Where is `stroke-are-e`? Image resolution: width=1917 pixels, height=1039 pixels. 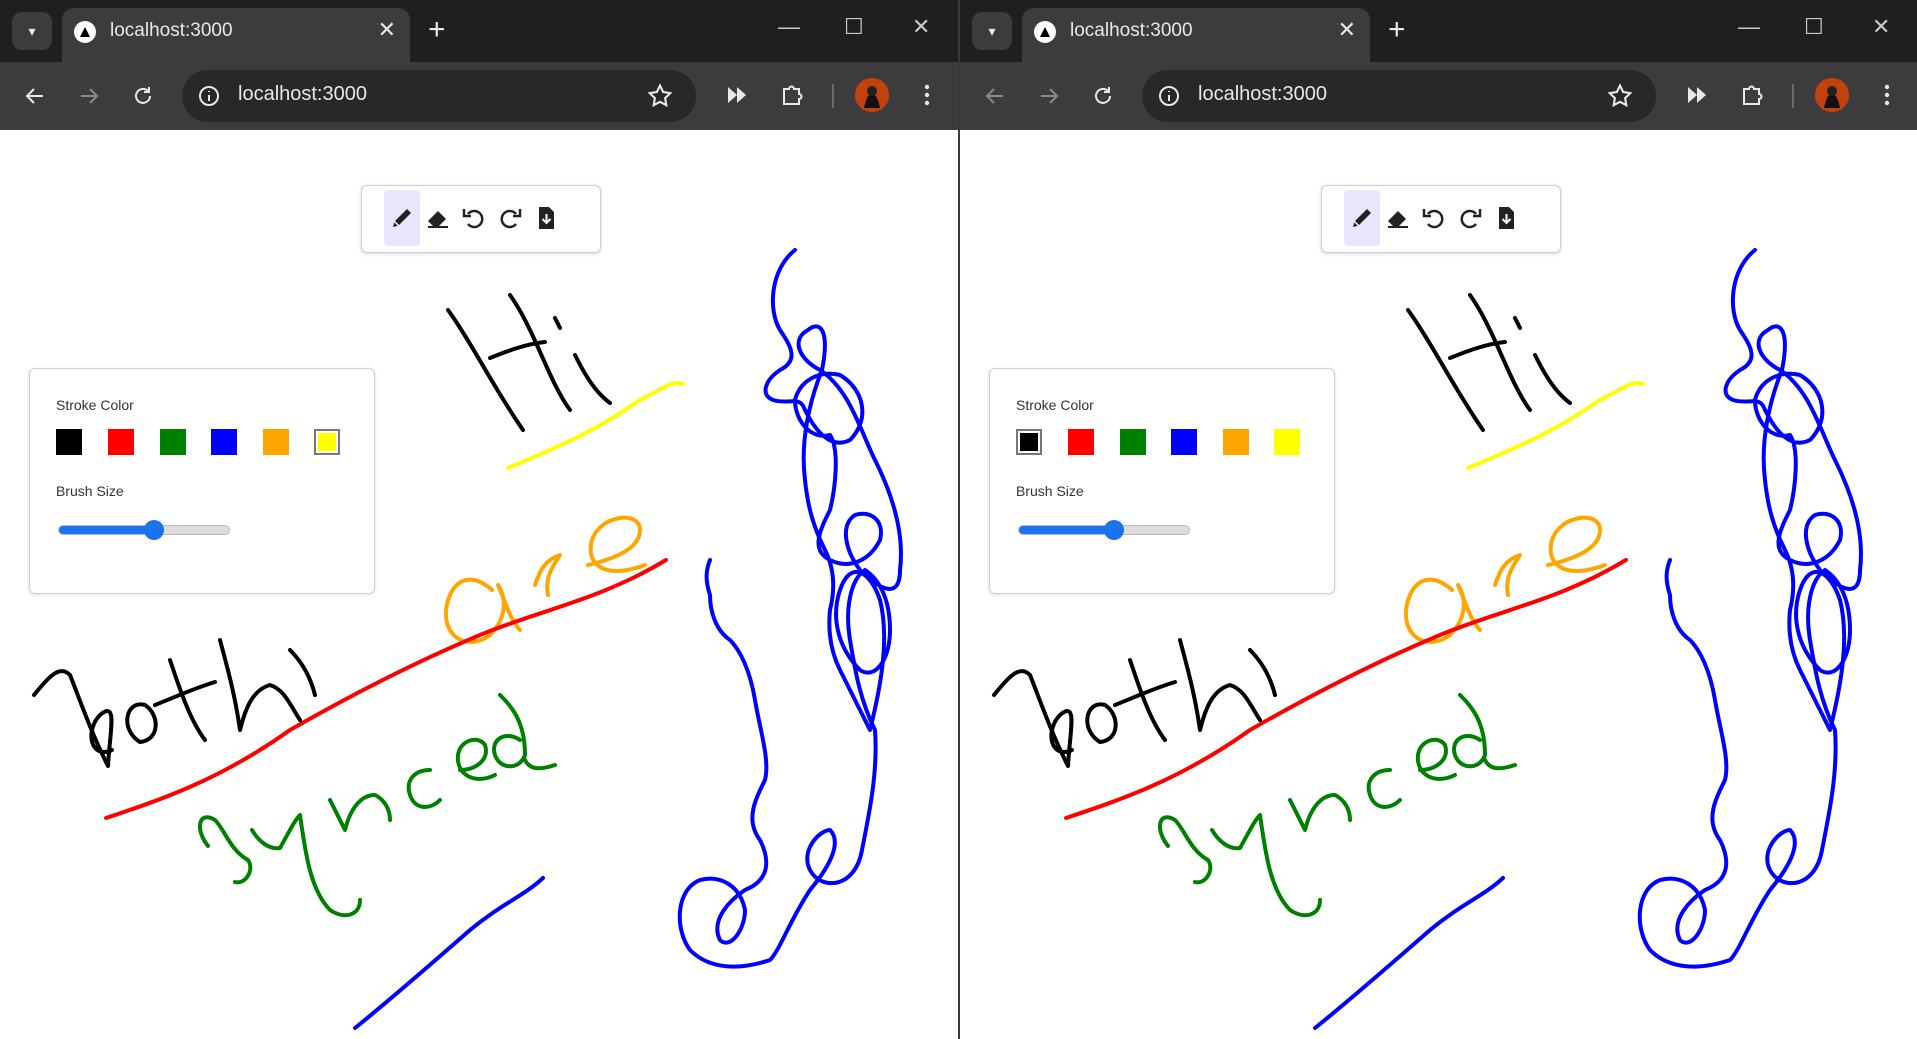 stroke-are-e is located at coordinates (1576, 544).